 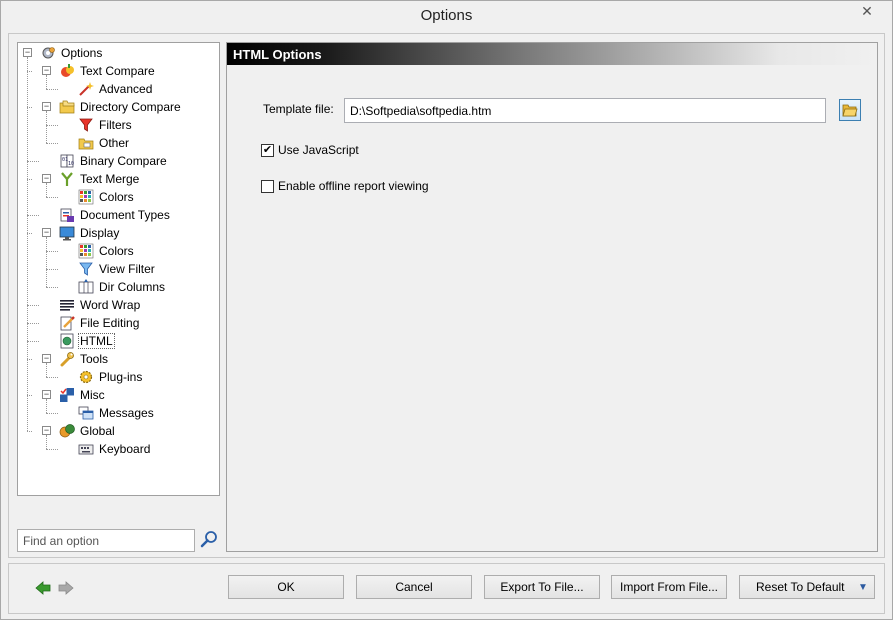 I want to click on file-editing-icon, so click(x=67, y=323).